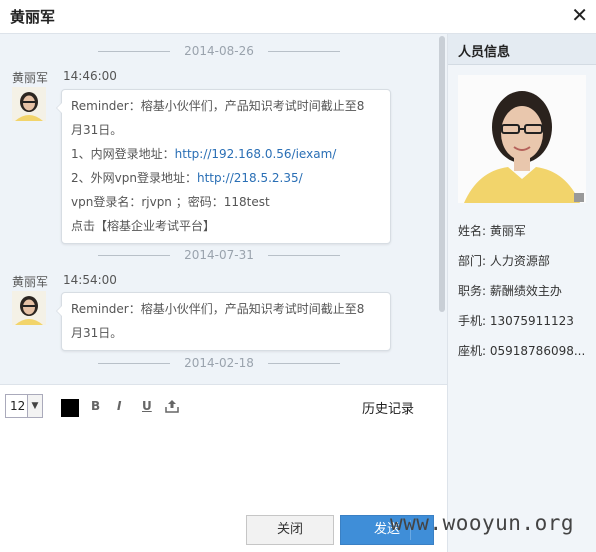  Describe the element at coordinates (482, 523) in the screenshot. I see `watermark: www.wooyun.org` at that location.